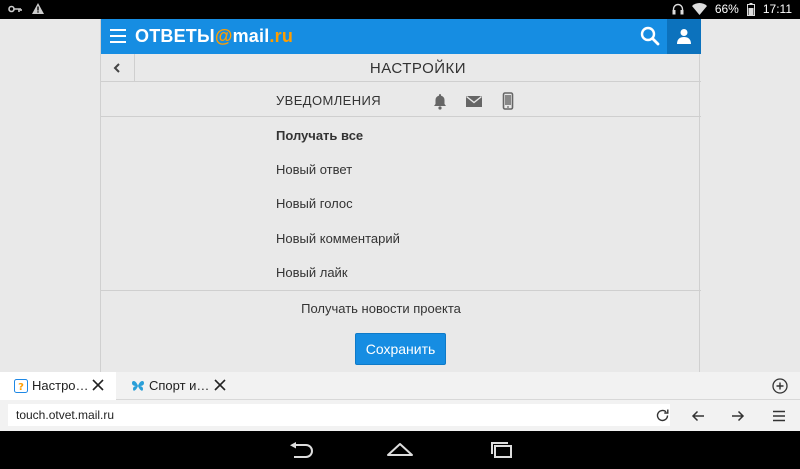 This screenshot has width=800, height=469. I want to click on system-back-icon, so click(300, 450).